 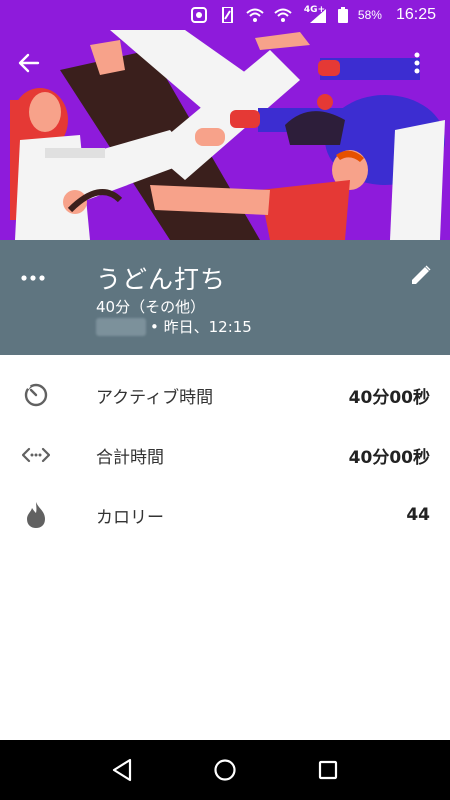 I want to click on battery-icon, so click(x=342, y=15).